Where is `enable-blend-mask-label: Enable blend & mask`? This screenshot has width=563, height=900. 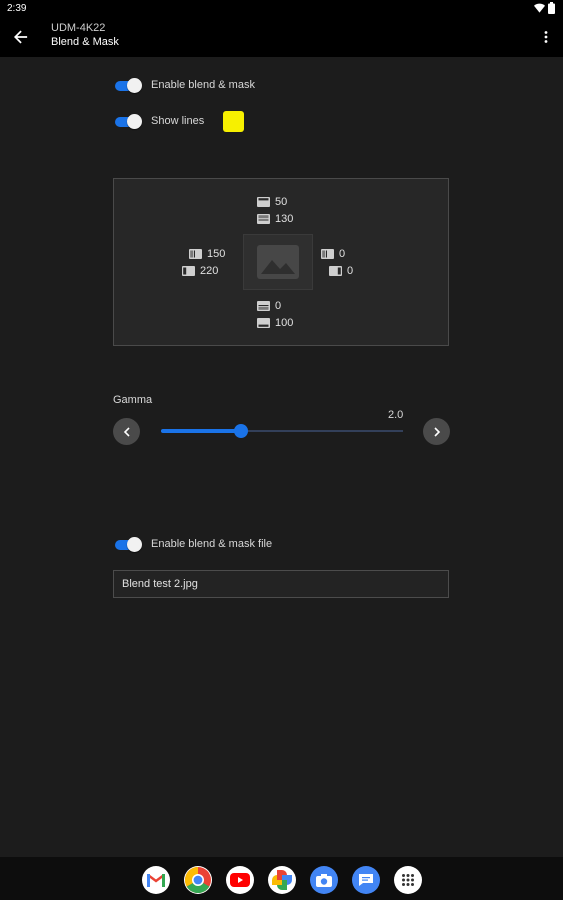
enable-blend-mask-label: Enable blend & mask is located at coordinates (203, 85).